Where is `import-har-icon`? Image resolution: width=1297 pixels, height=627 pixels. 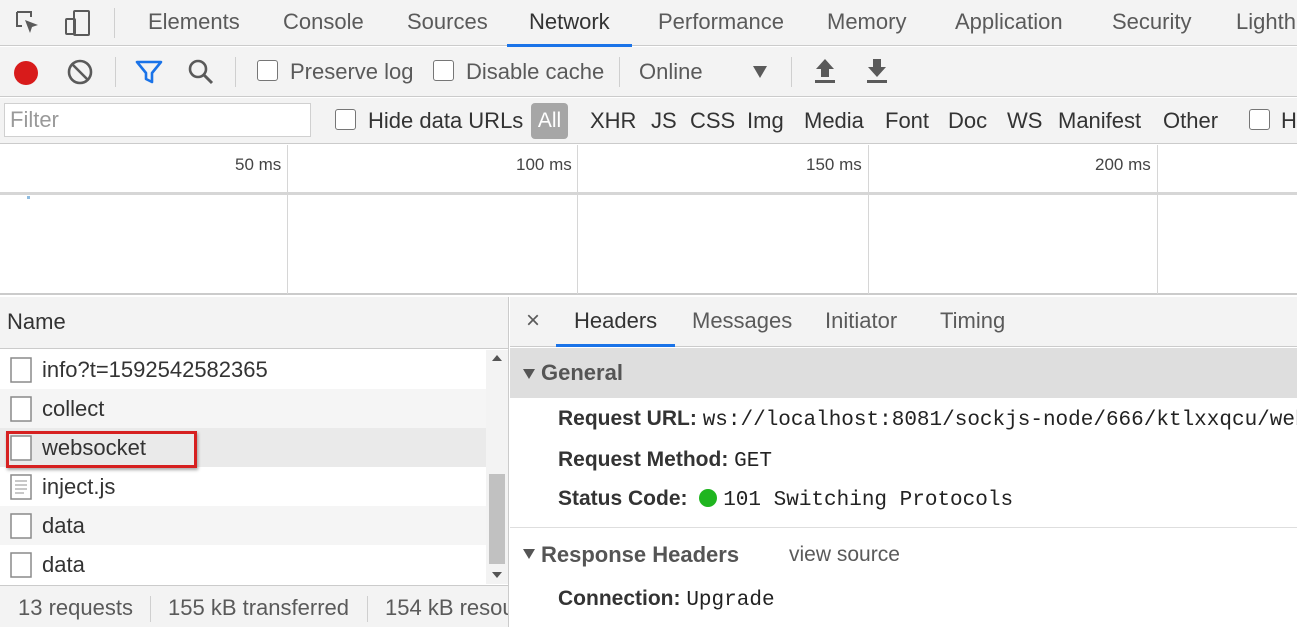 import-har-icon is located at coordinates (825, 71).